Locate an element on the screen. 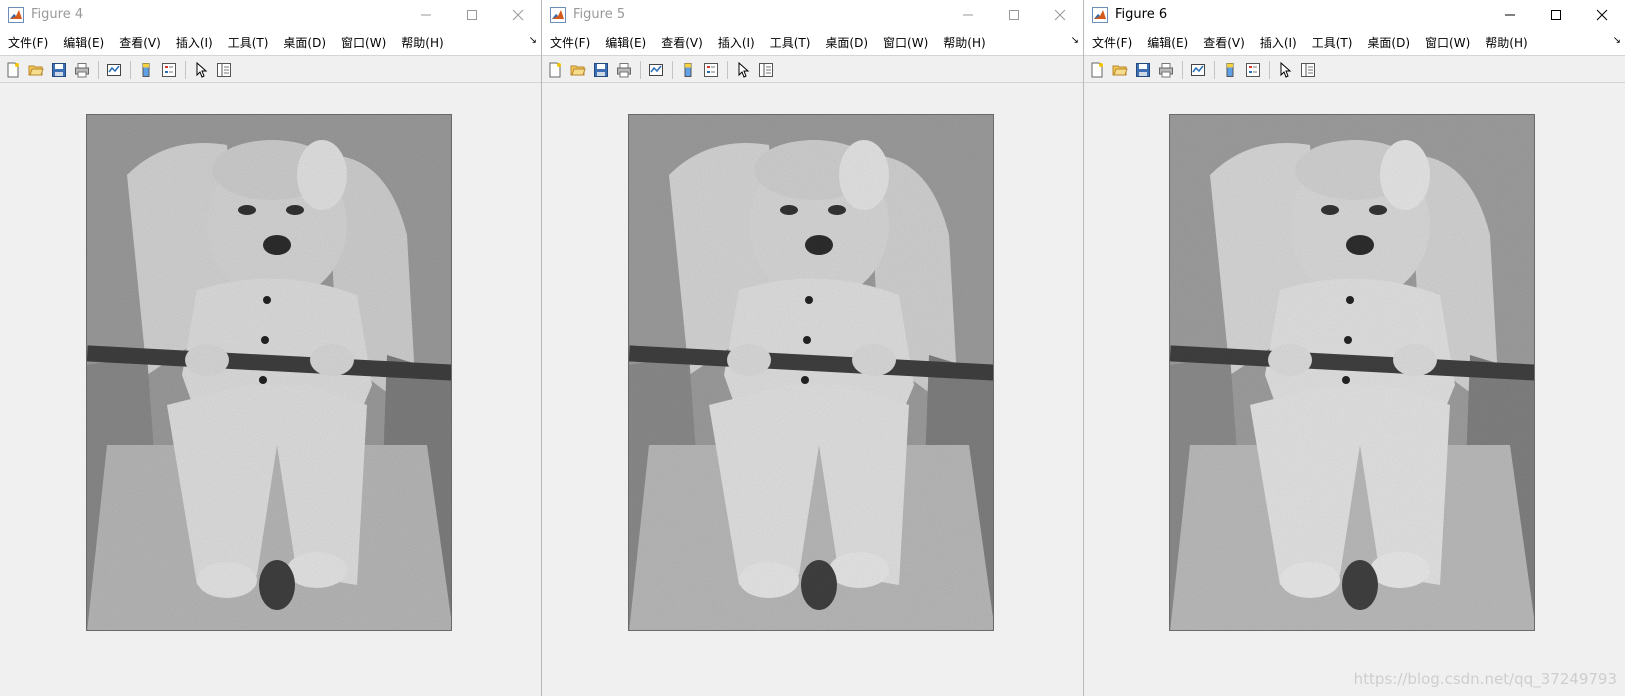 The width and height of the screenshot is (1625, 696). maximize-icon is located at coordinates (472, 14).